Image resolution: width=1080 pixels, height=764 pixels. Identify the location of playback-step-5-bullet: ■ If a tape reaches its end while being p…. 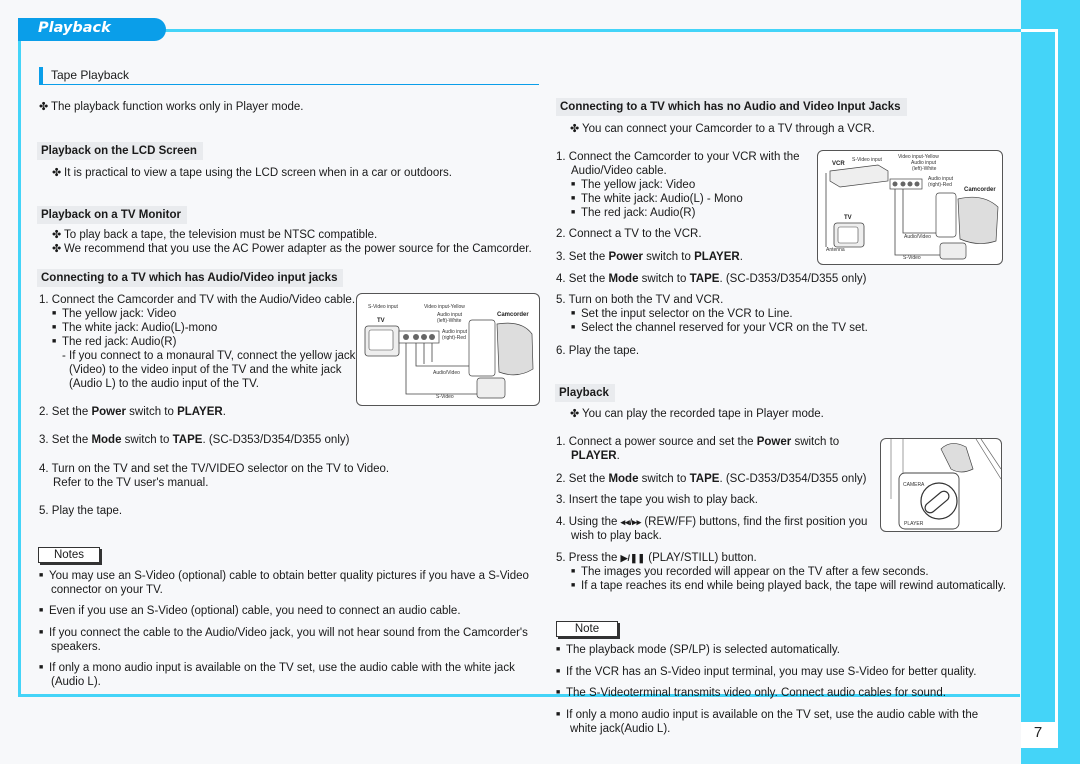
(788, 586).